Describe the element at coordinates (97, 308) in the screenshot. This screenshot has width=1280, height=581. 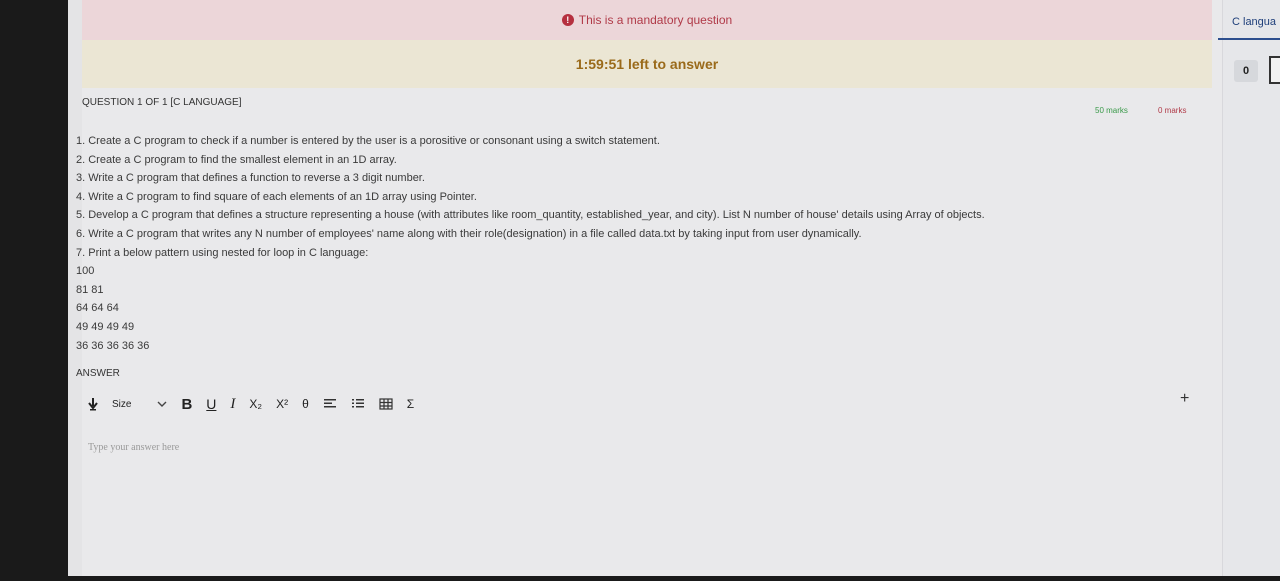
I see `pattern-line: 64 64 64` at that location.